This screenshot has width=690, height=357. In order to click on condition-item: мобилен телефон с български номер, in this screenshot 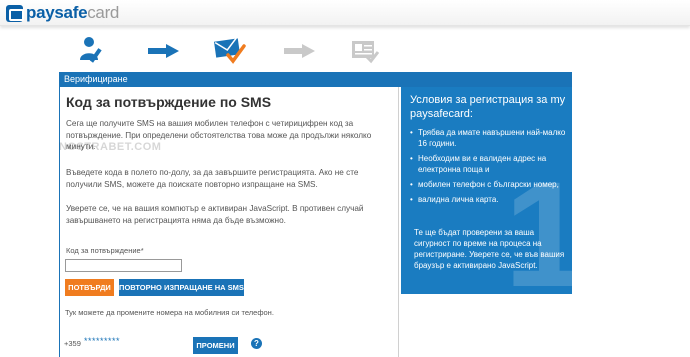, I will do `click(489, 184)`.